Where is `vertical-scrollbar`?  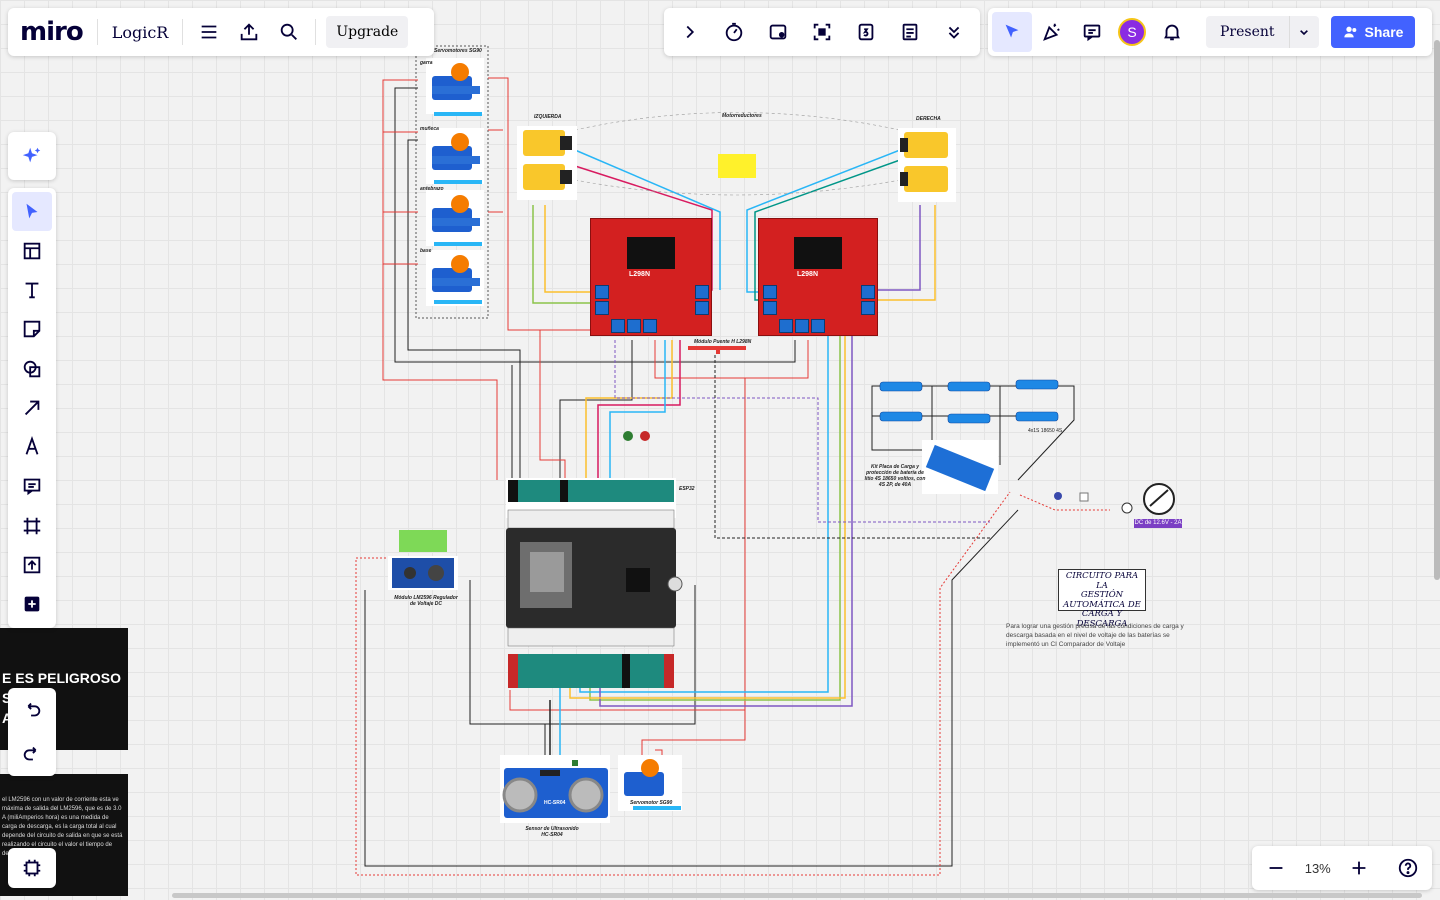
vertical-scrollbar is located at coordinates (1437, 310).